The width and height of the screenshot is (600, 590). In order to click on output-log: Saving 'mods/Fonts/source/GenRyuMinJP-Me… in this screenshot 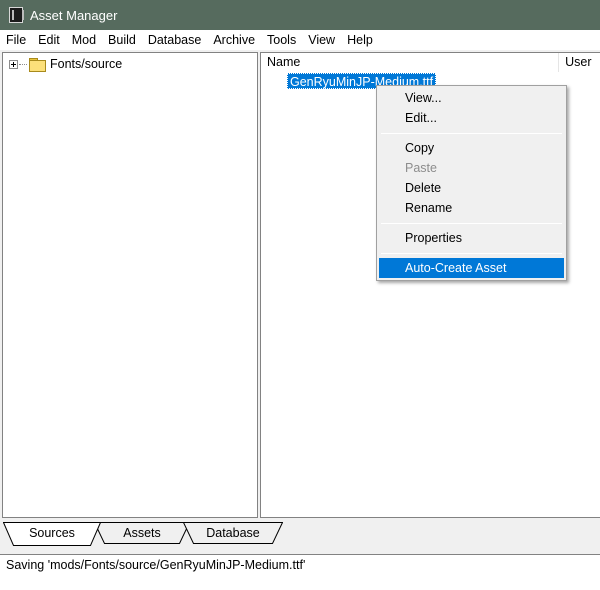, I will do `click(300, 572)`.